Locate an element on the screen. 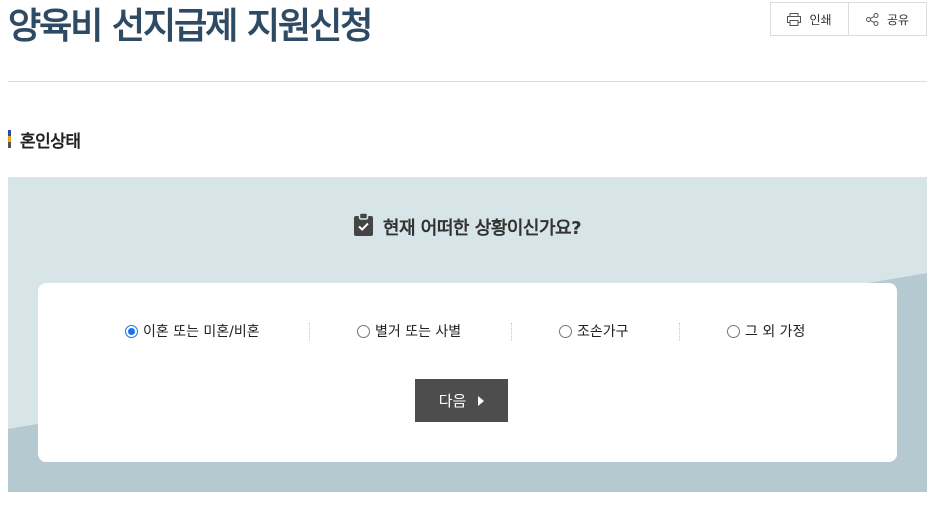 Image resolution: width=935 pixels, height=509 pixels. radio-divorce-unmarried is located at coordinates (131, 331).